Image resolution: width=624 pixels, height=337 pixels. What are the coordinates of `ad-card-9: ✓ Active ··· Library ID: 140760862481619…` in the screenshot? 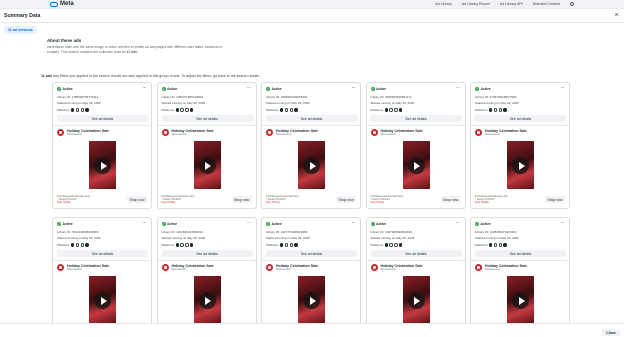 It's located at (415, 277).